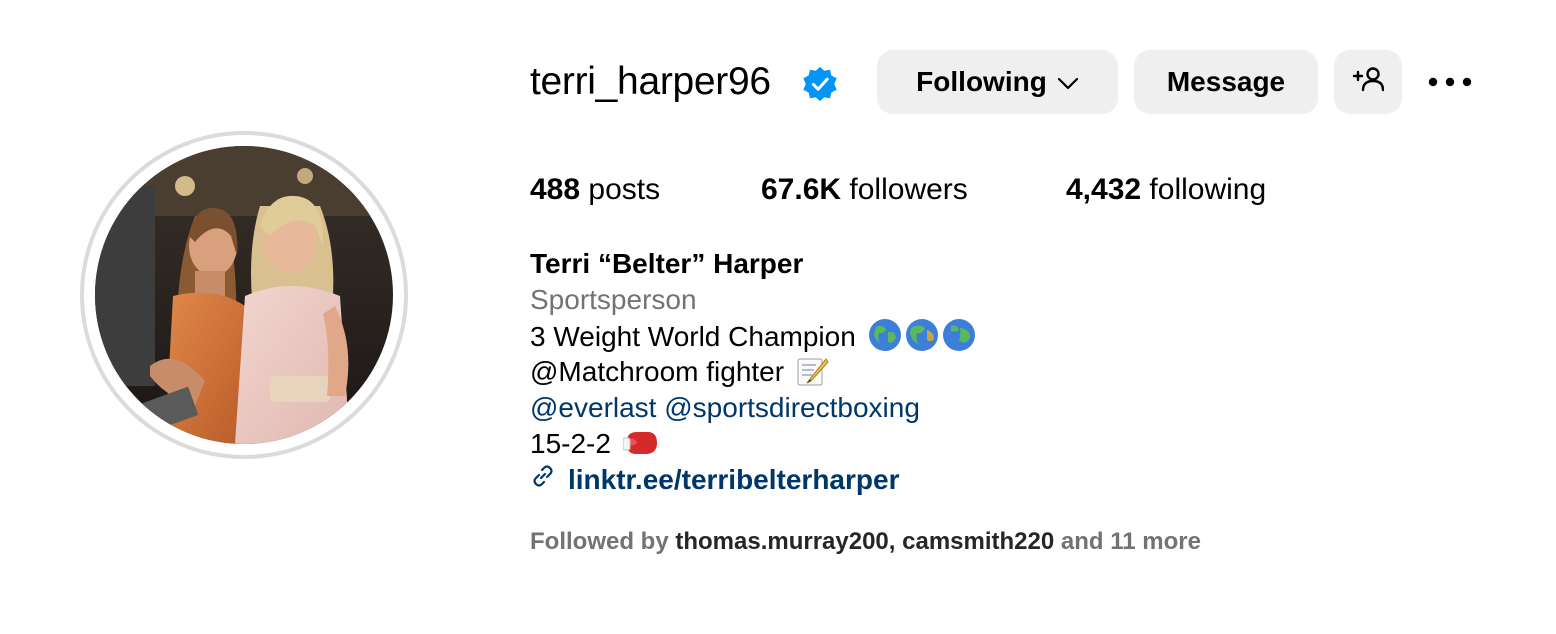 The width and height of the screenshot is (1556, 634). What do you see at coordinates (1104, 189) in the screenshot?
I see `following-count: 4,432` at bounding box center [1104, 189].